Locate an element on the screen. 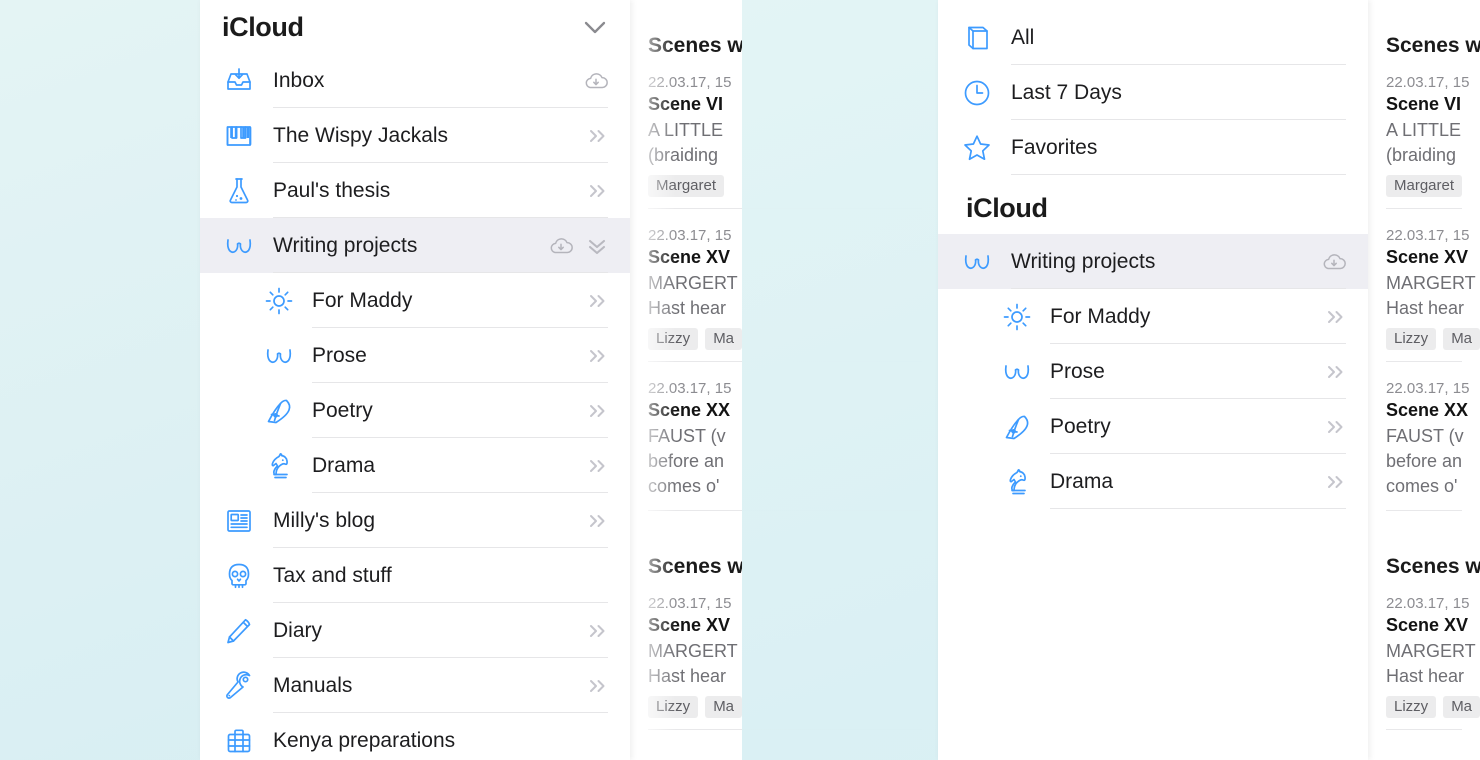 Image resolution: width=1480 pixels, height=760 pixels. sidebar-item-label: Poetry is located at coordinates (342, 410).